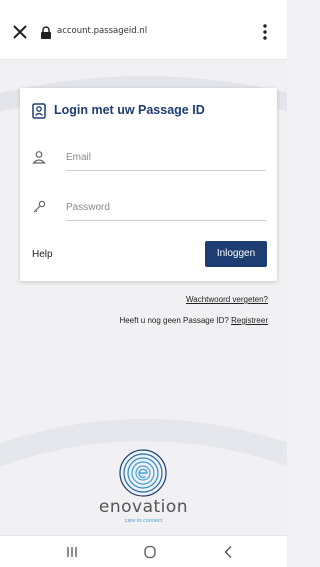 Image resolution: width=320 pixels, height=567 pixels. I want to click on more-vert-icon, so click(265, 32).